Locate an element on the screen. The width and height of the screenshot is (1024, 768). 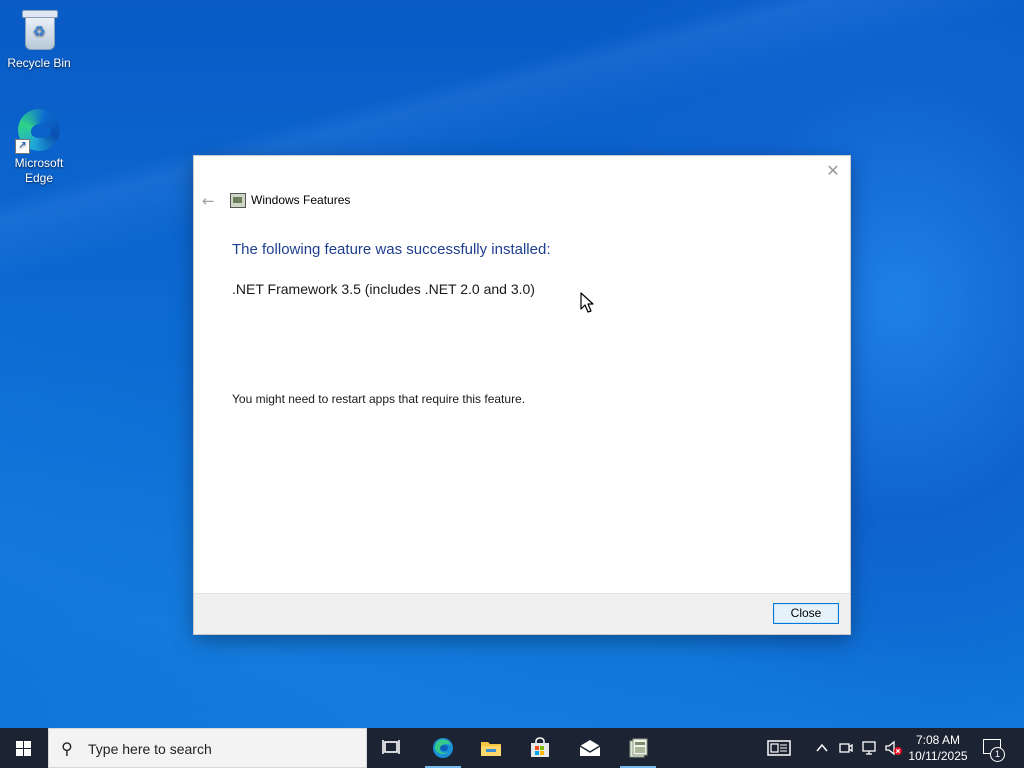
close-icon: ✕ is located at coordinates (833, 171).